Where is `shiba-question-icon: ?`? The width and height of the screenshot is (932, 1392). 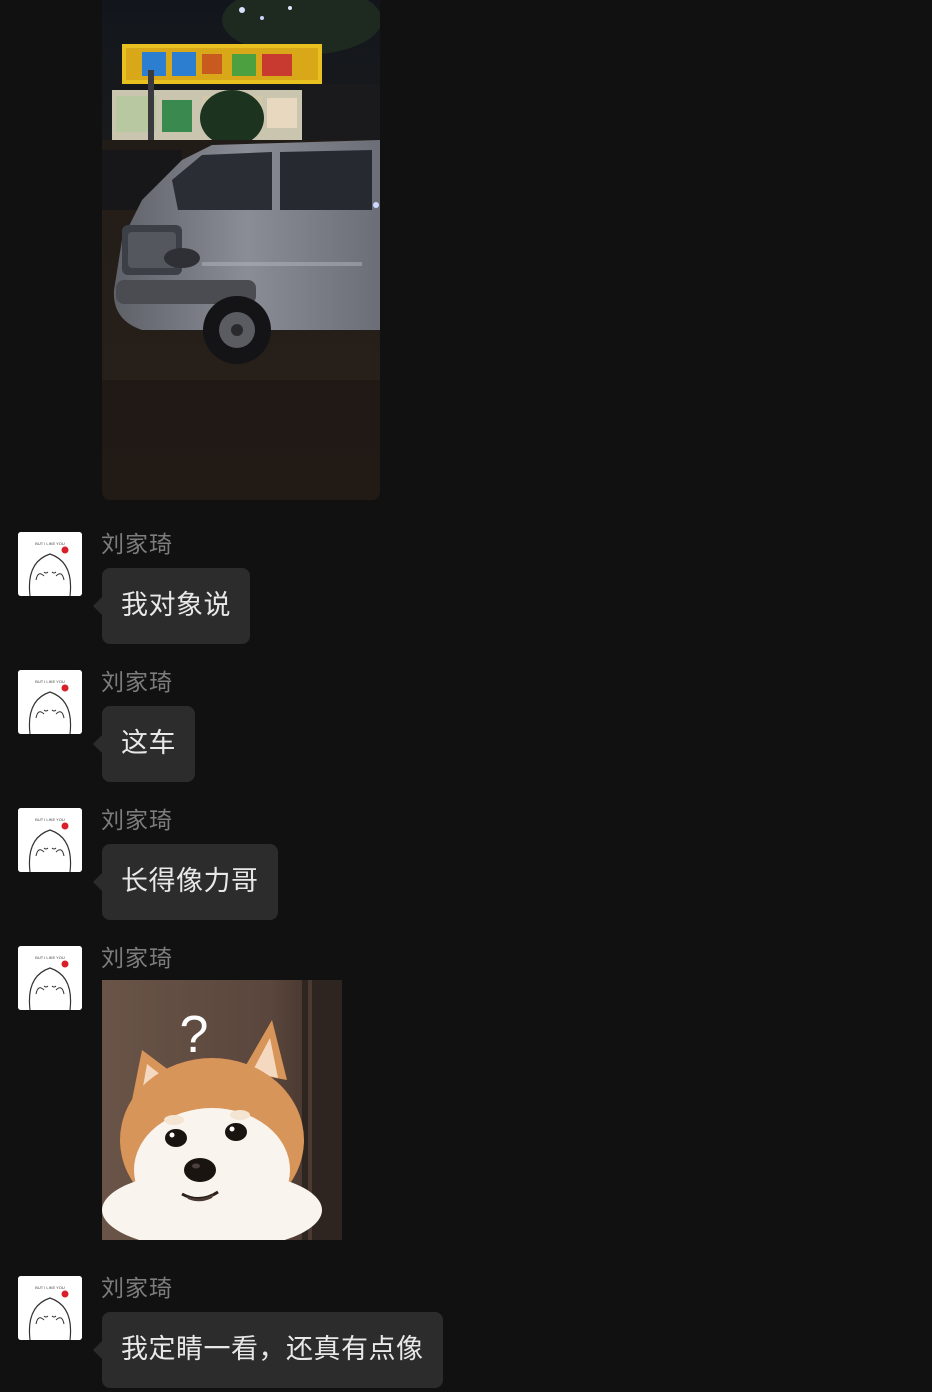 shiba-question-icon: ? is located at coordinates (222, 1110).